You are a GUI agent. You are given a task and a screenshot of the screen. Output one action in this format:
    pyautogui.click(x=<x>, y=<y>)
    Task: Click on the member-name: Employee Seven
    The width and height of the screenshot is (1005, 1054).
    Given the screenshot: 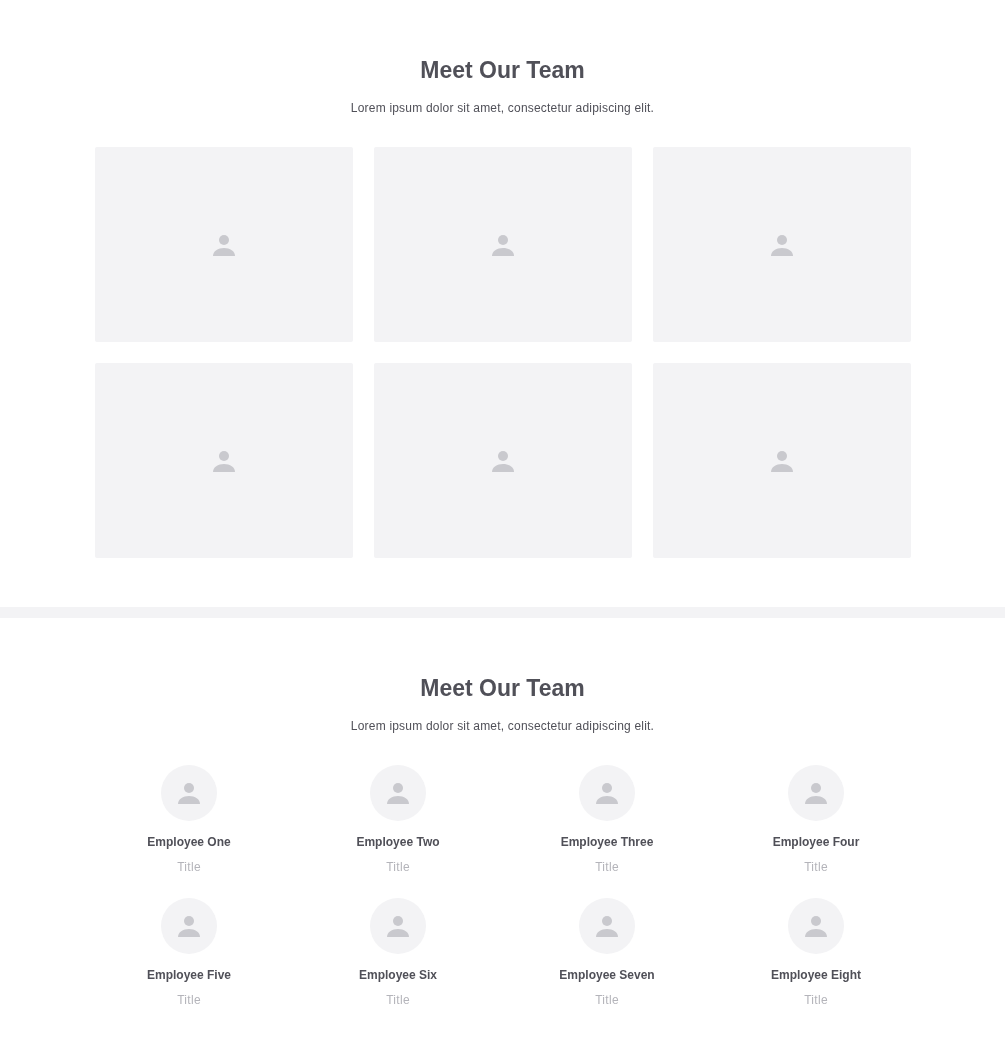 What is the action you would take?
    pyautogui.click(x=607, y=975)
    